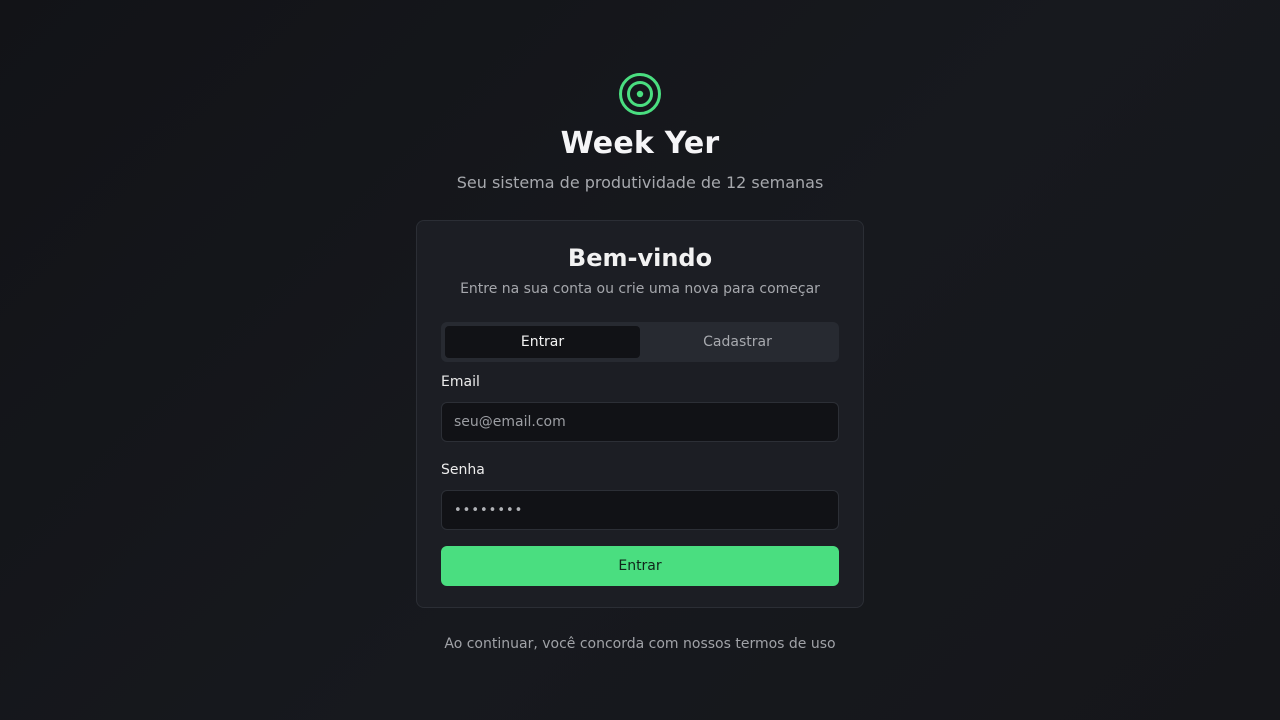 This screenshot has width=1280, height=720. What do you see at coordinates (640, 258) in the screenshot?
I see `card-title: Bem-vindo` at bounding box center [640, 258].